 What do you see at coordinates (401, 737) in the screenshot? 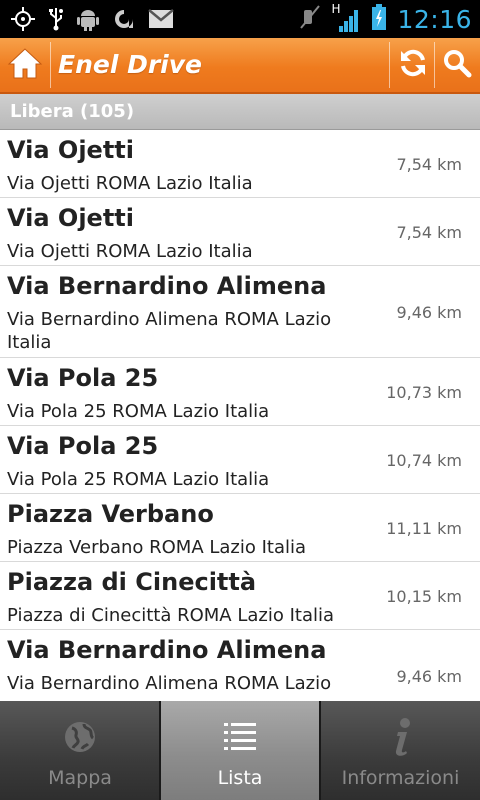
I see `info-icon` at bounding box center [401, 737].